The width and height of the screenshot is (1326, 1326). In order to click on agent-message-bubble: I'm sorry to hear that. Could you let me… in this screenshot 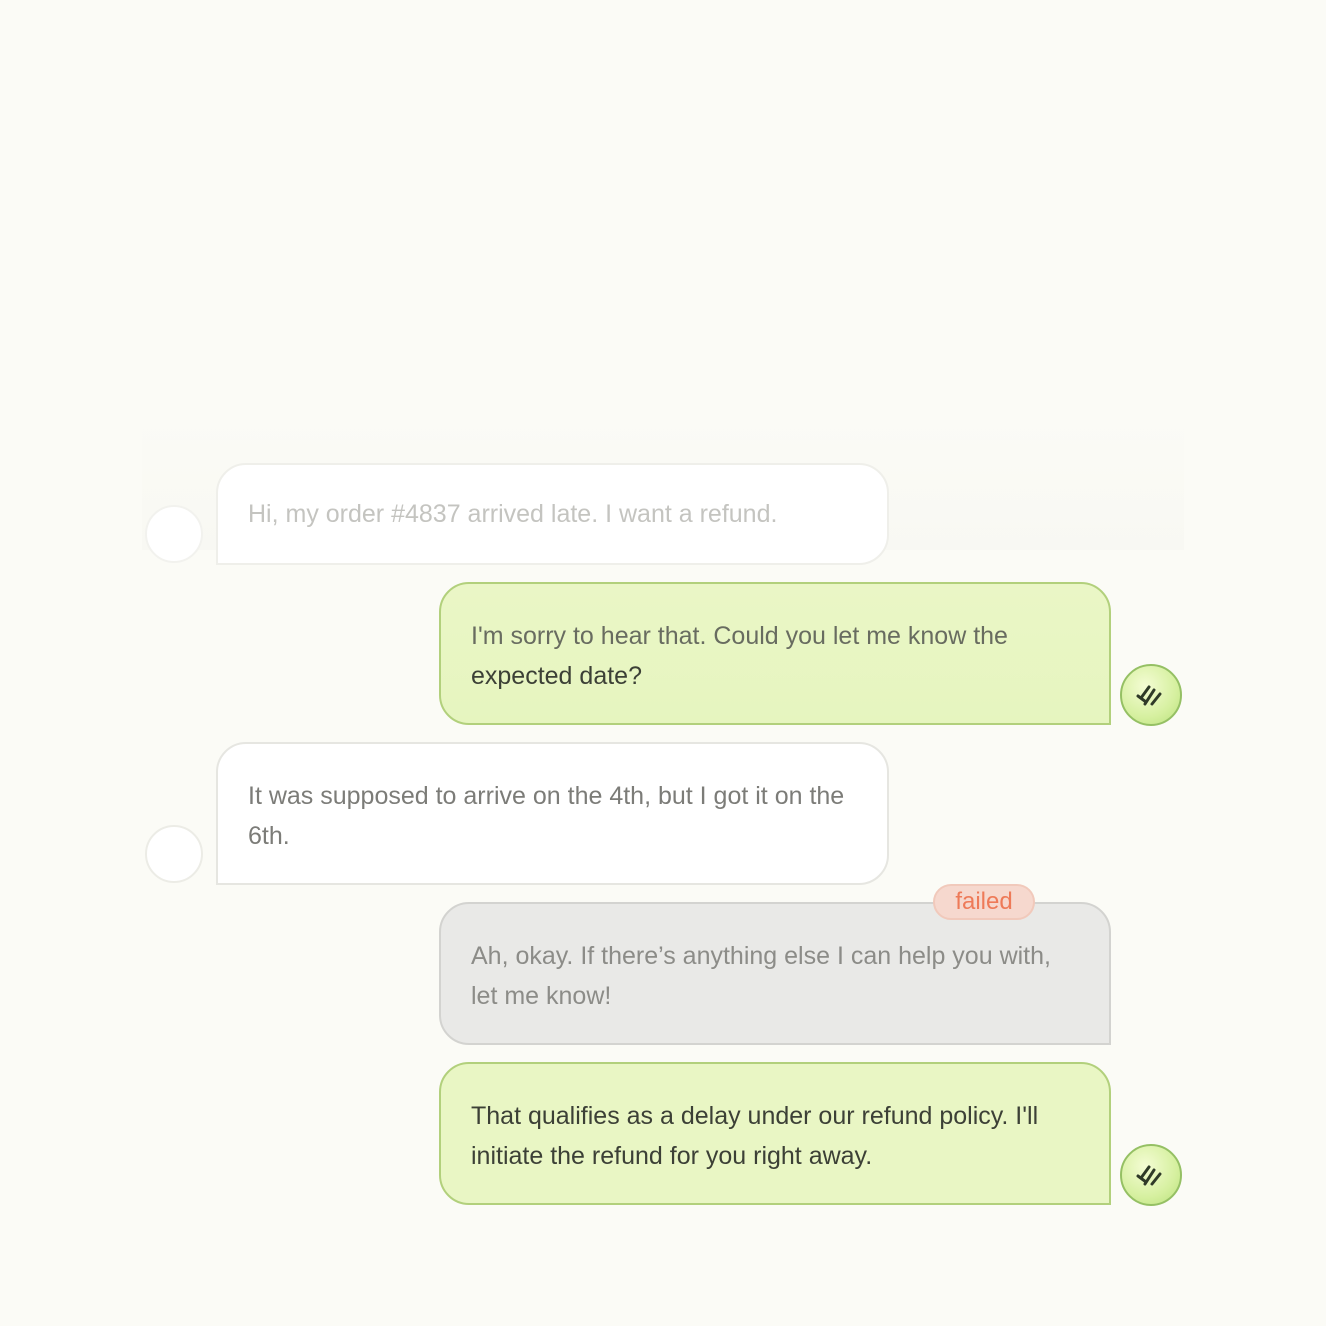, I will do `click(775, 653)`.